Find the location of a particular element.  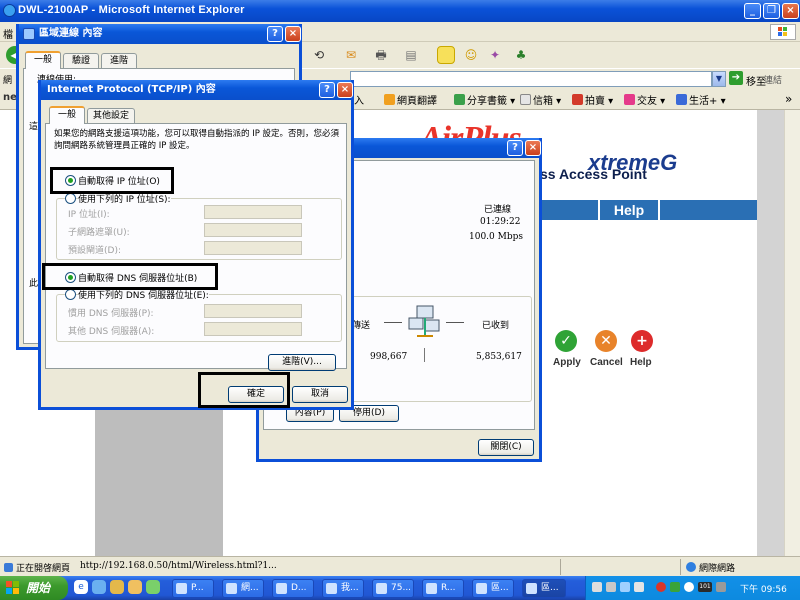

dating-link: 交友 ▾ is located at coordinates (644, 99).